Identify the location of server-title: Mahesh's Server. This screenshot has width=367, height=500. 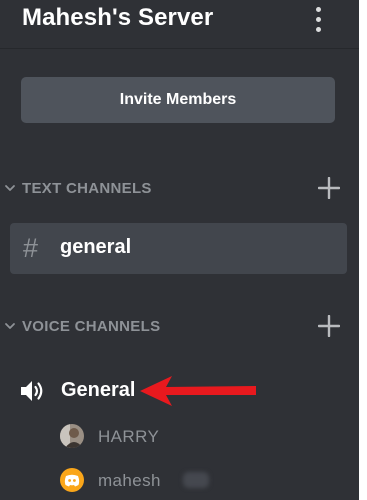
(117, 18).